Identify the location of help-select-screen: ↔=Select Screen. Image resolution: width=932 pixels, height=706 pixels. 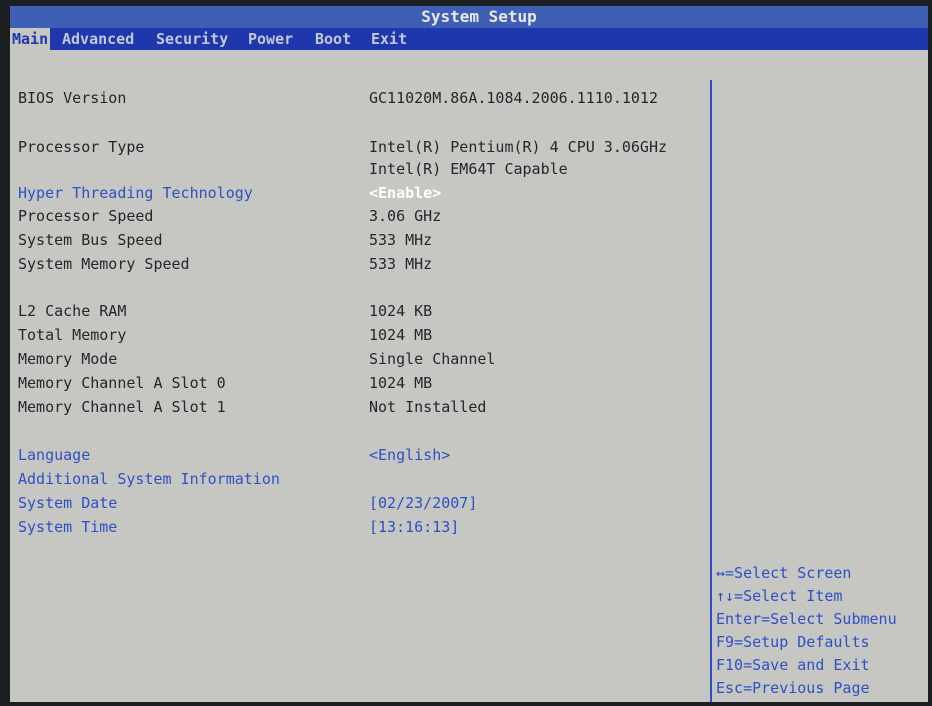
(784, 573).